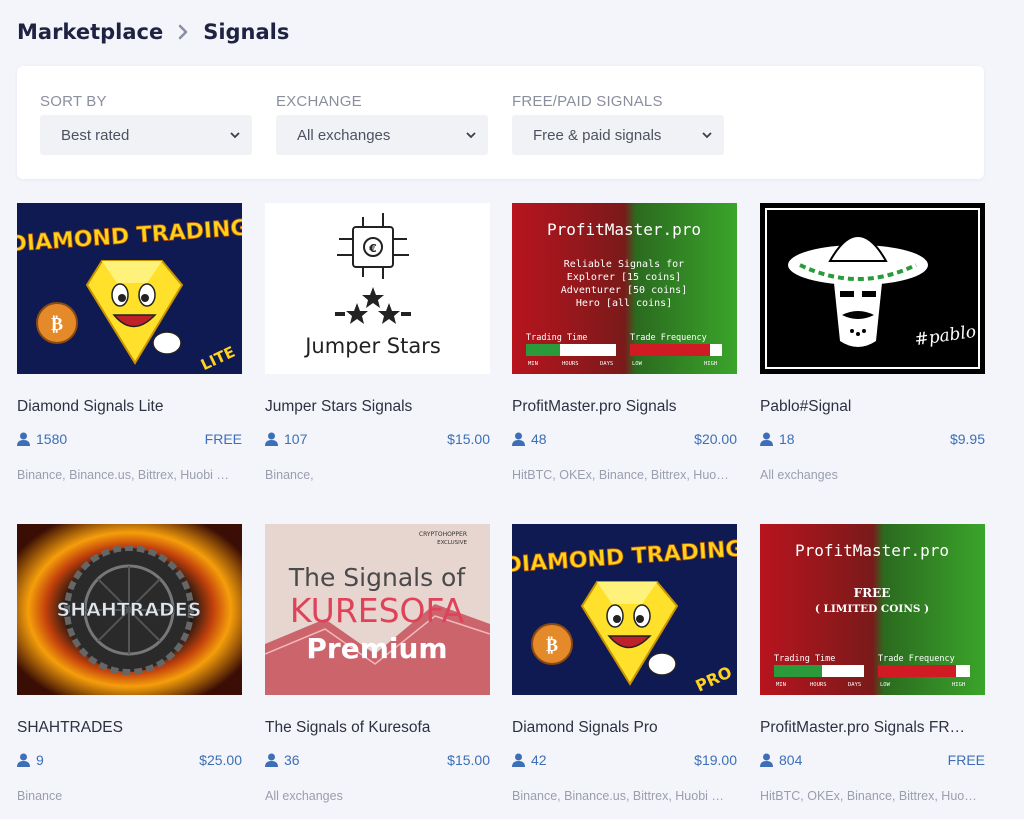  What do you see at coordinates (872, 408) in the screenshot?
I see `card-title: Pablo#Signal` at bounding box center [872, 408].